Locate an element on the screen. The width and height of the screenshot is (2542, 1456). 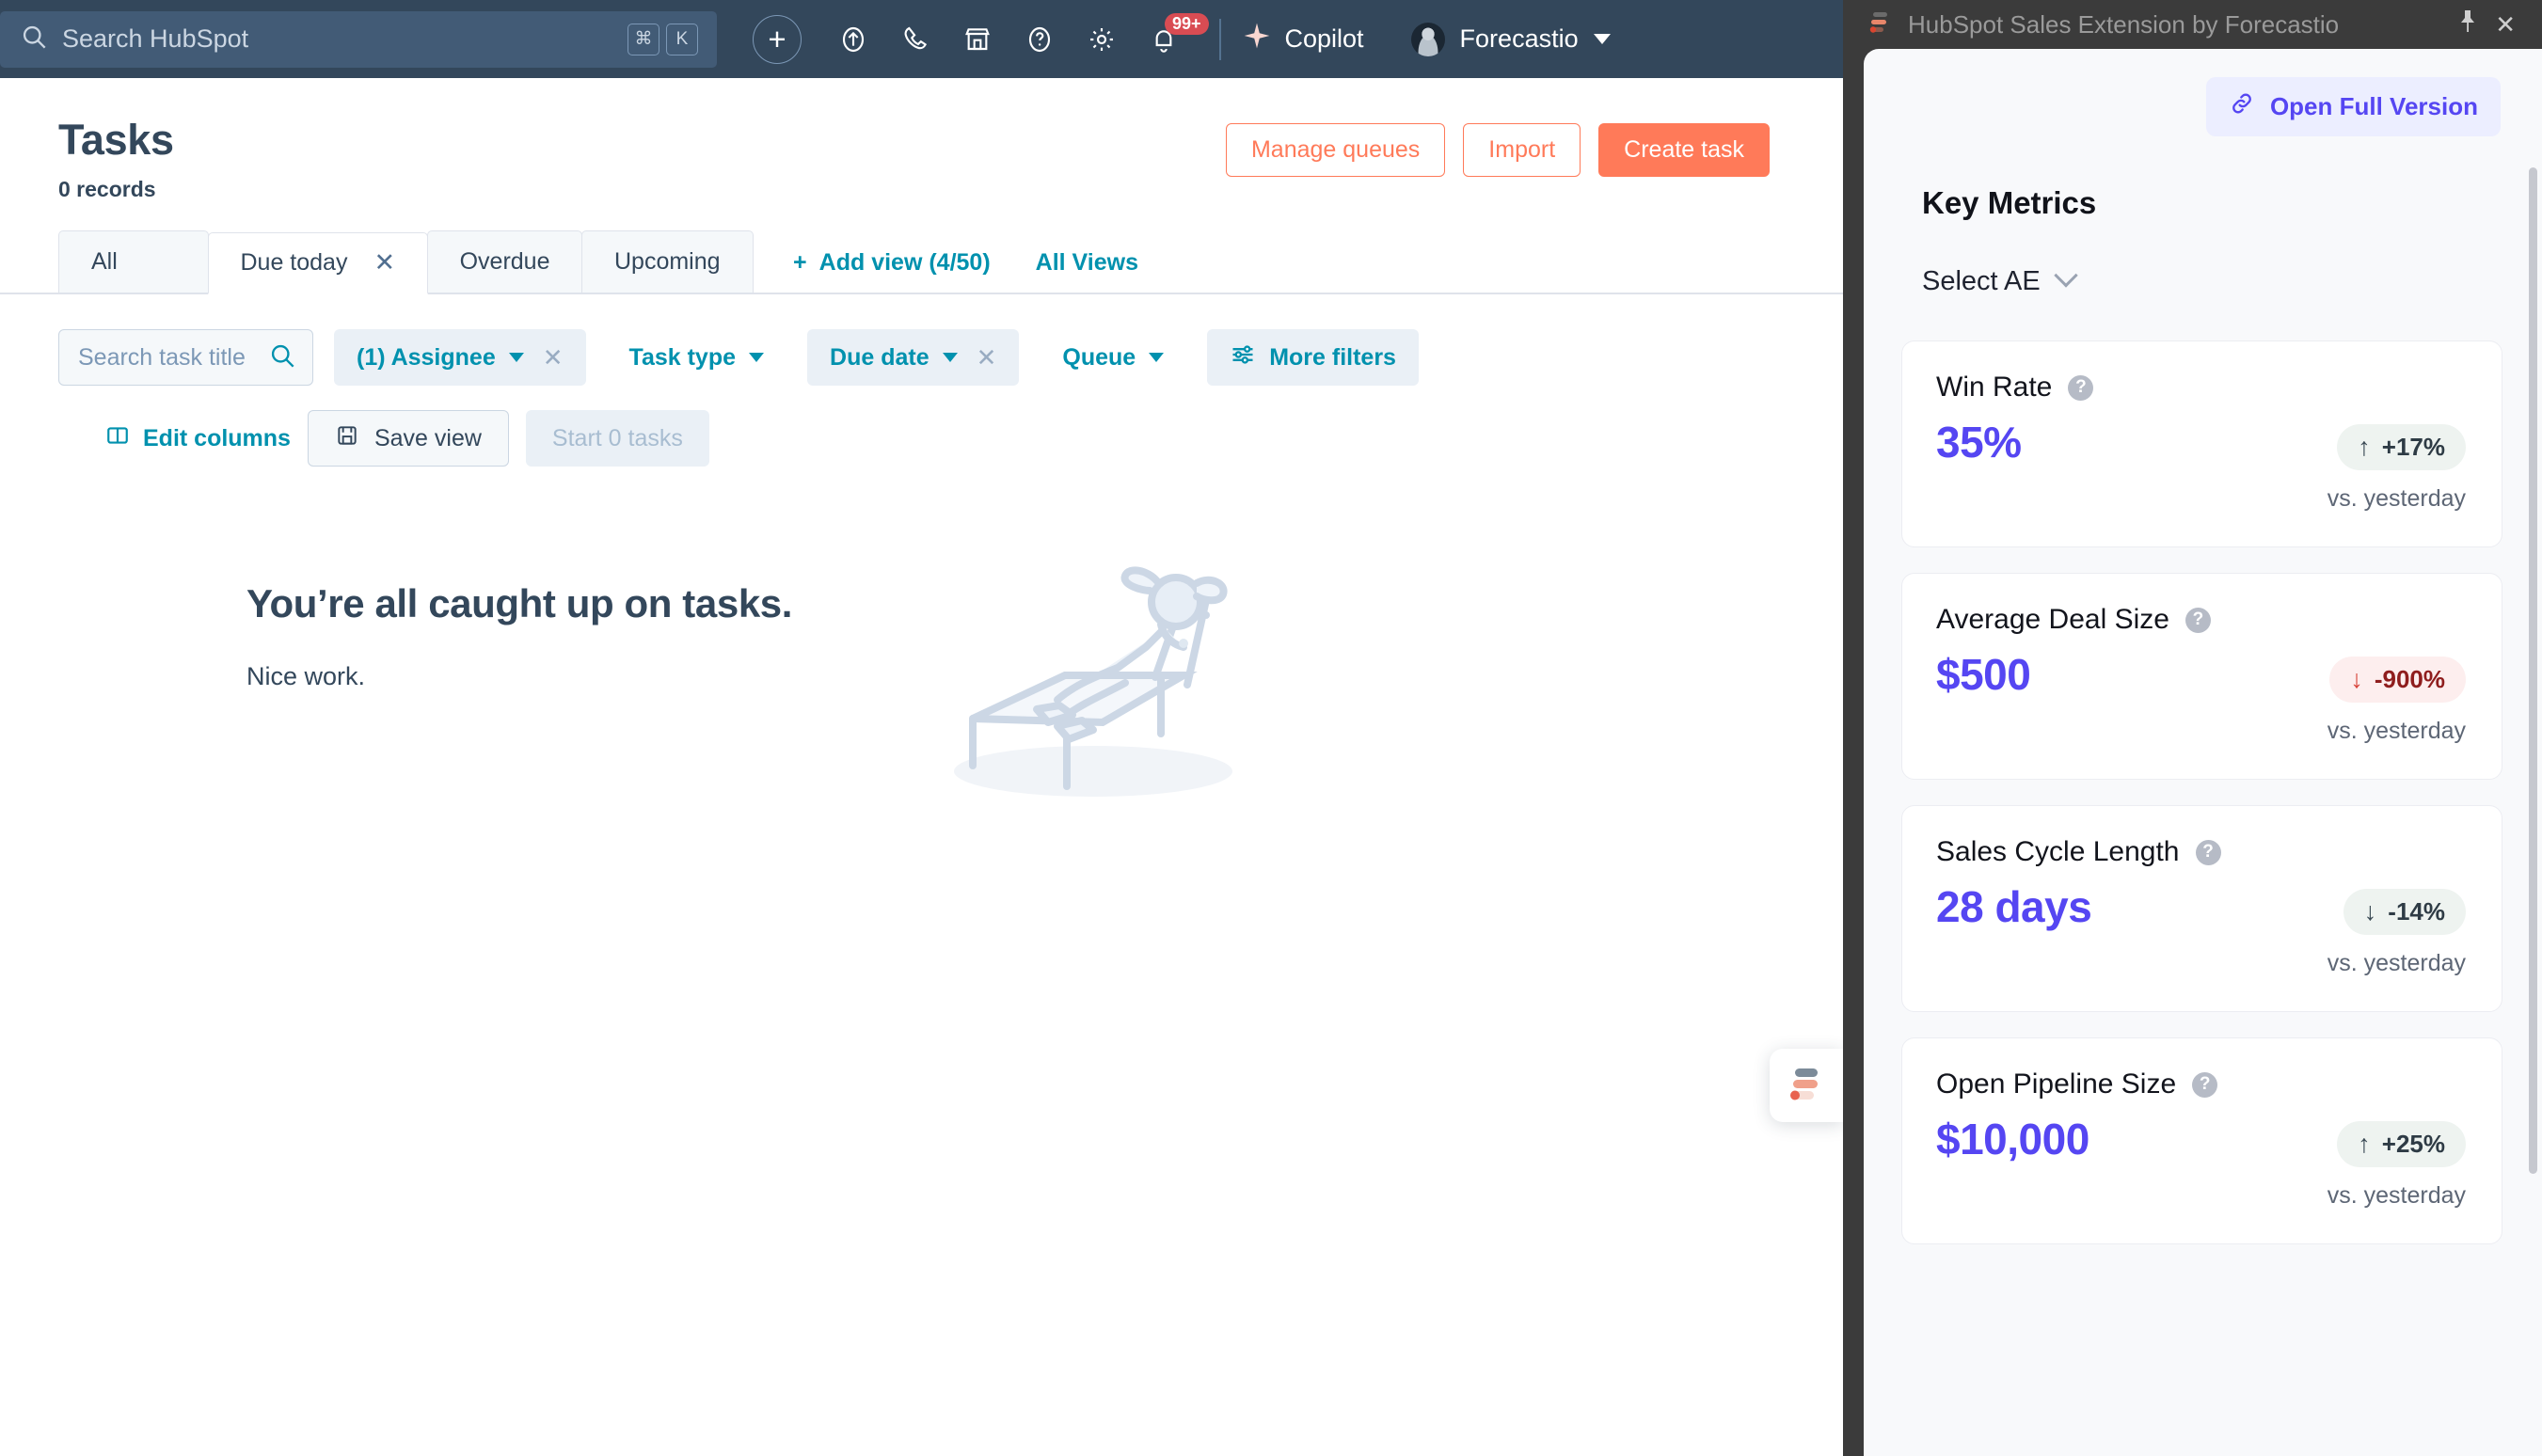
status-badge: ↑ +25% is located at coordinates (2402, 1144).